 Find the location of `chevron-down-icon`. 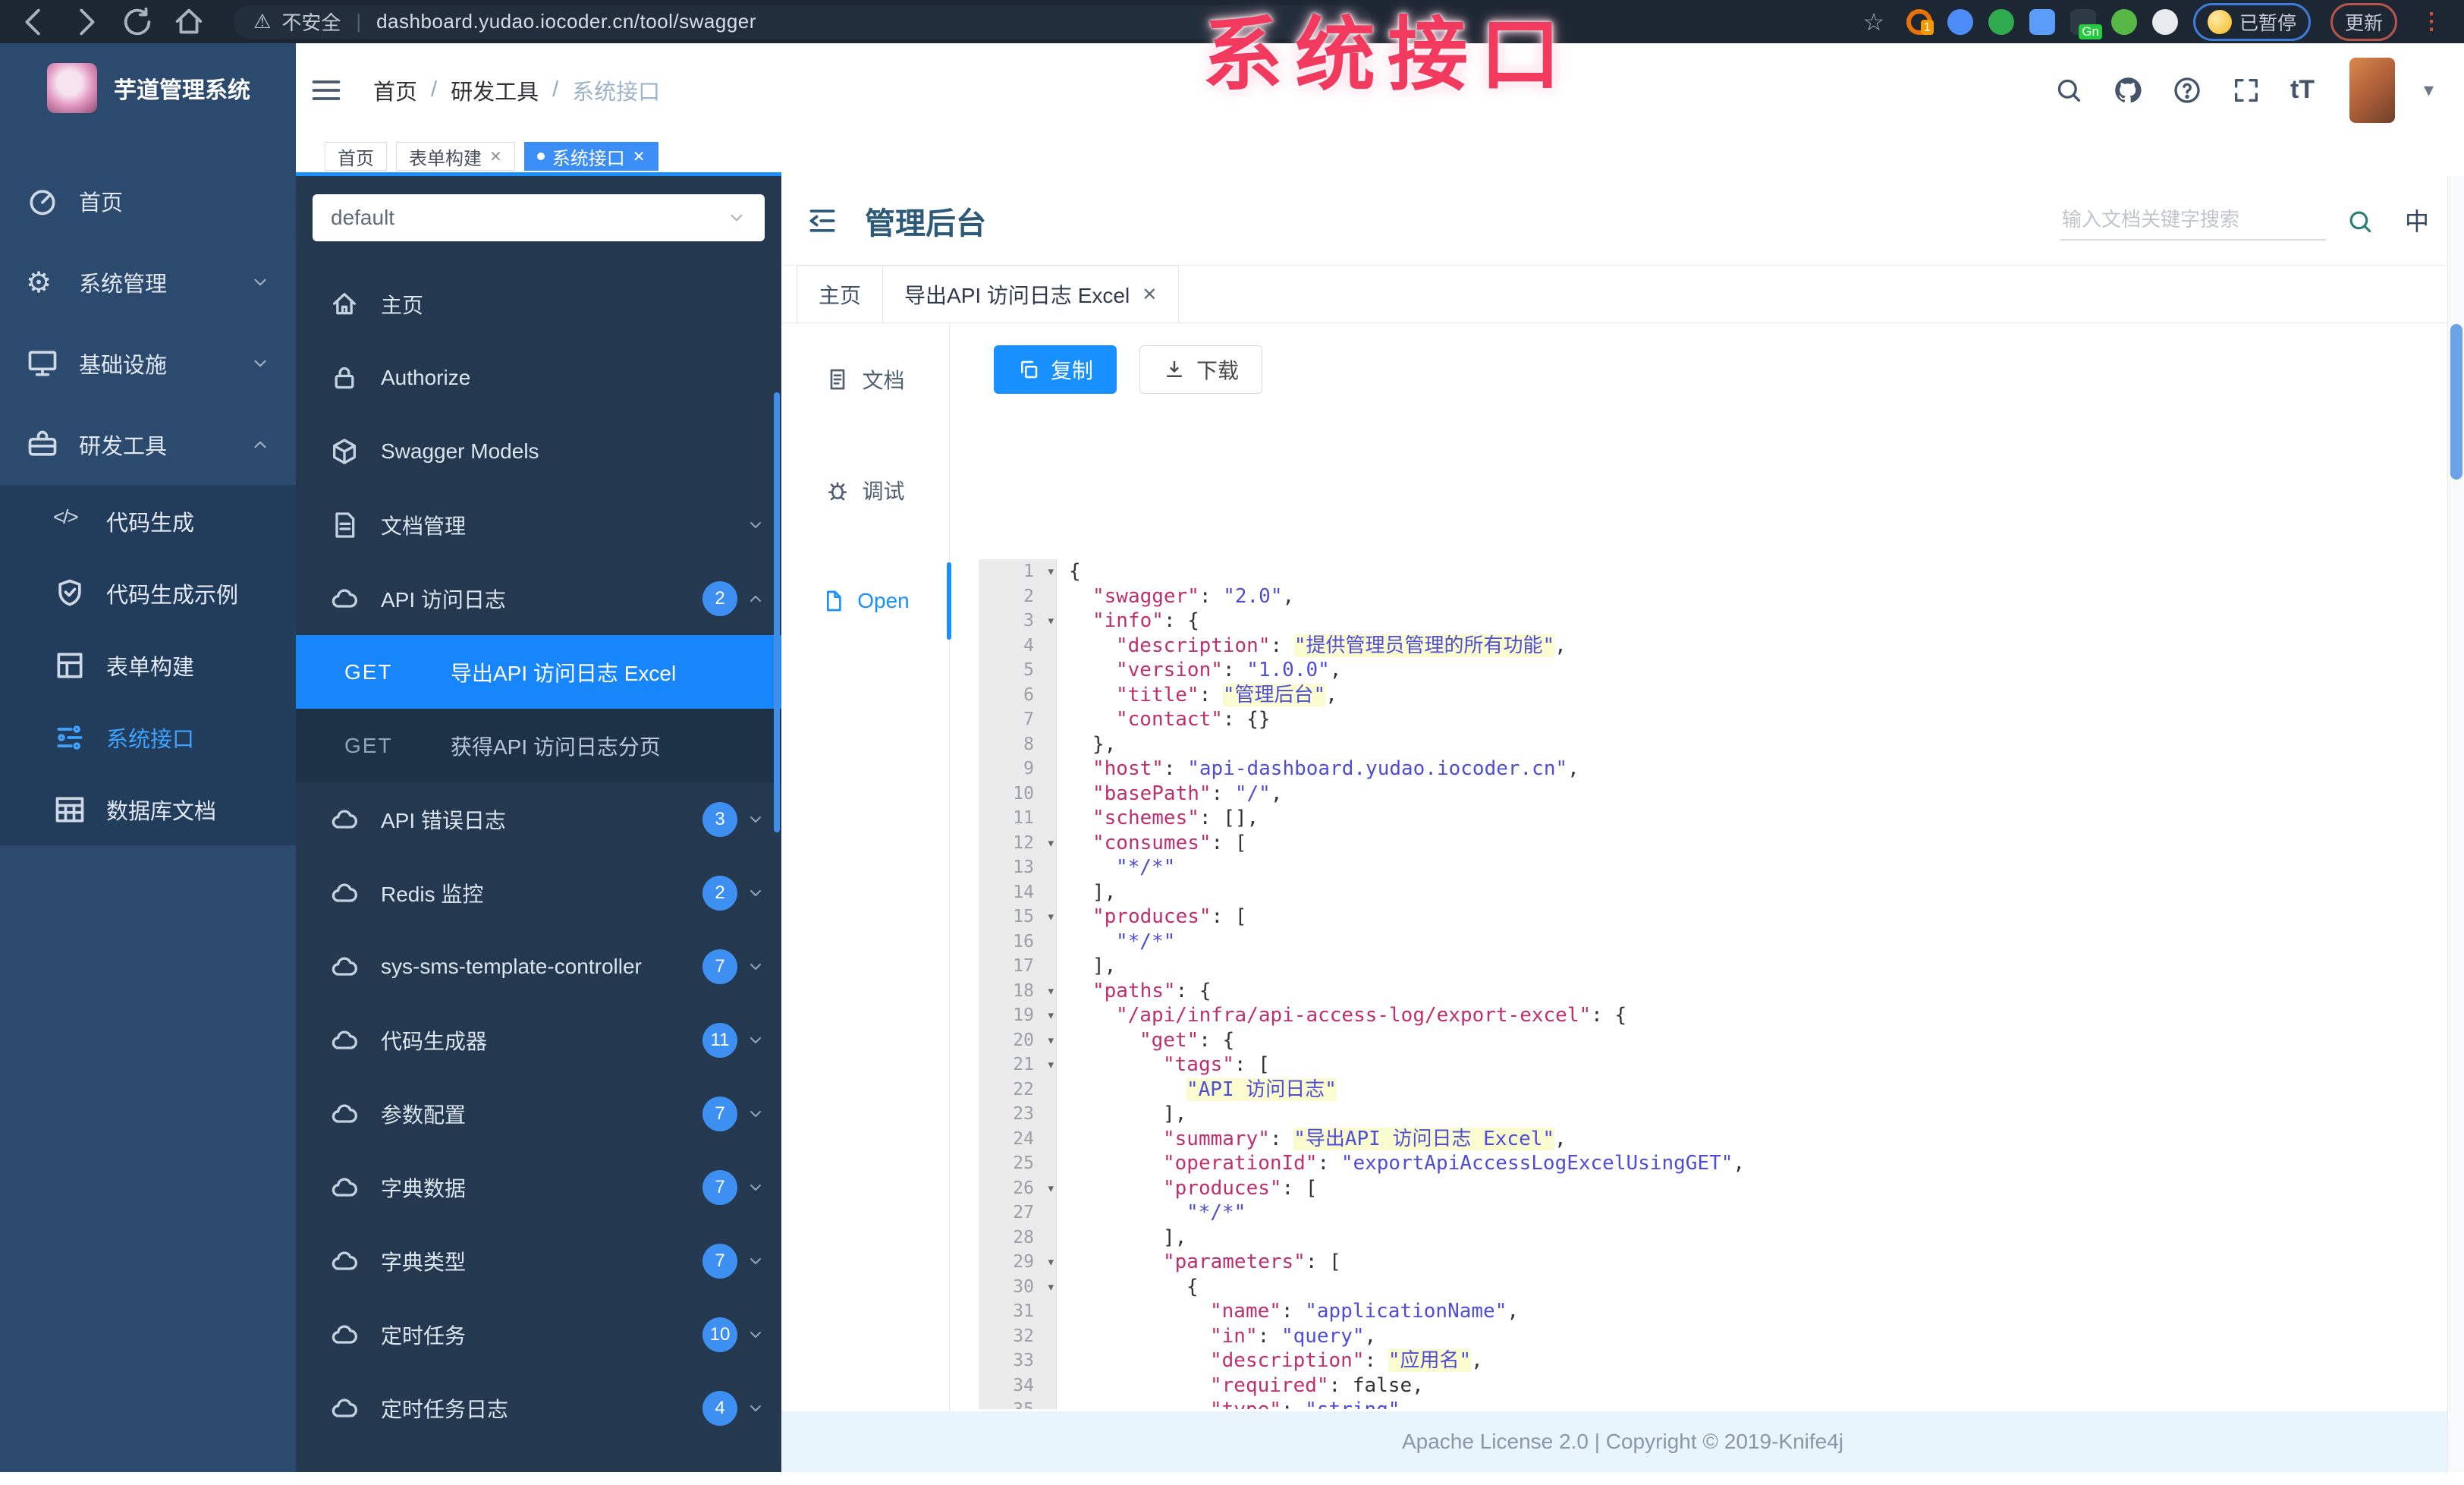

chevron-down-icon is located at coordinates (755, 1114).